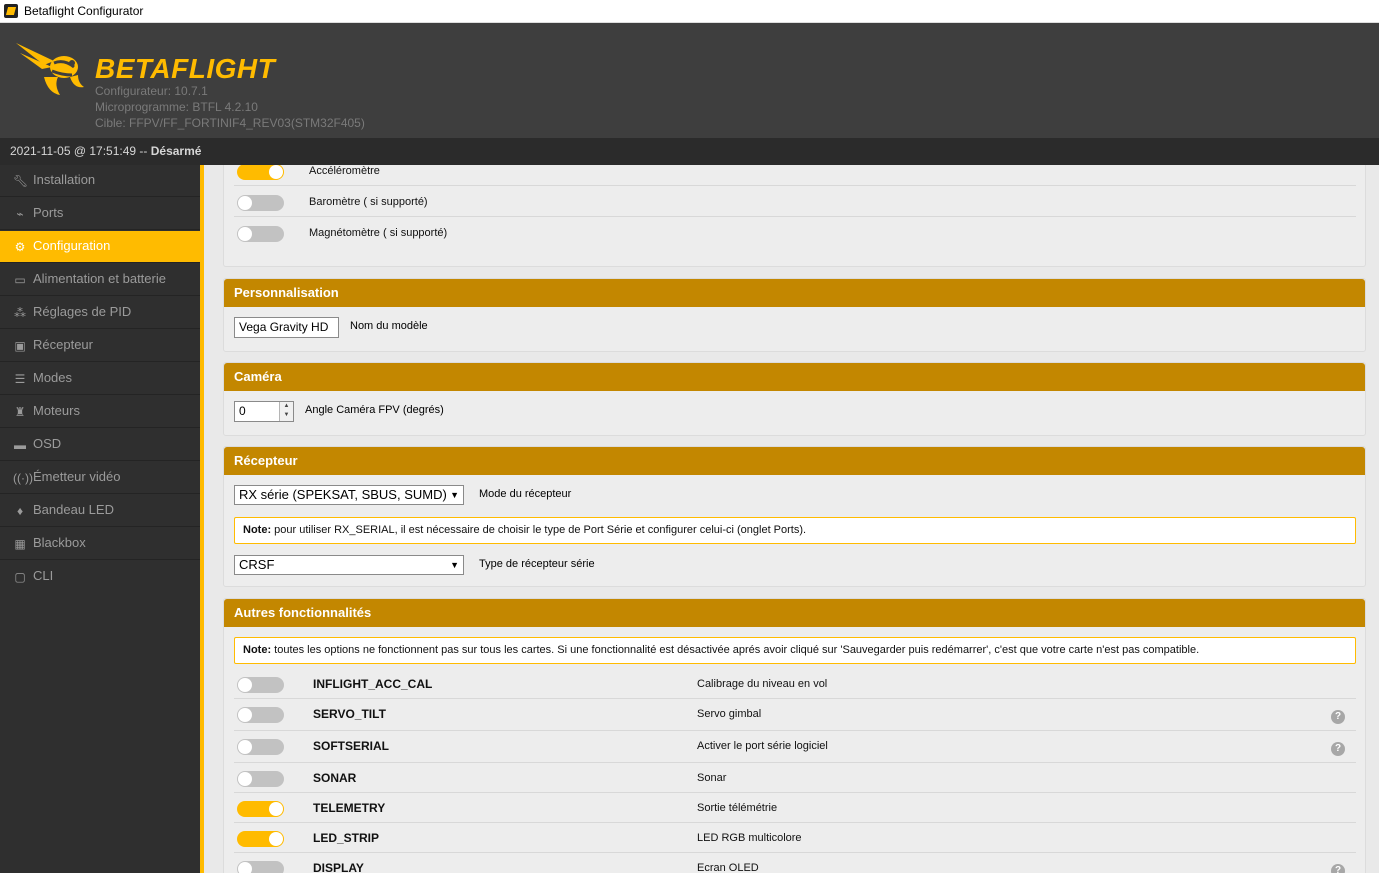 This screenshot has height=873, width=1379. What do you see at coordinates (537, 564) in the screenshot?
I see `serial-receiver-label: Type de récepteur série` at bounding box center [537, 564].